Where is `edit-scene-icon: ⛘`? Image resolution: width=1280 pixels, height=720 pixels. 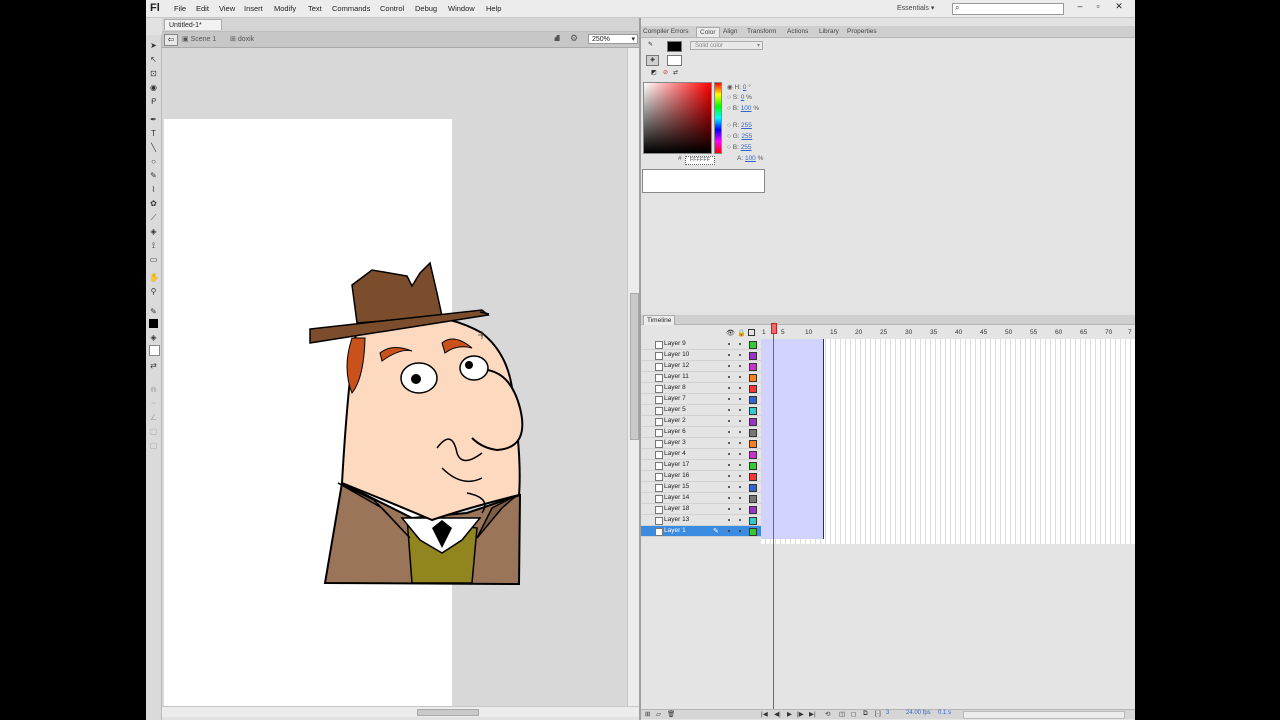
edit-scene-icon: ⛘ is located at coordinates (557, 39).